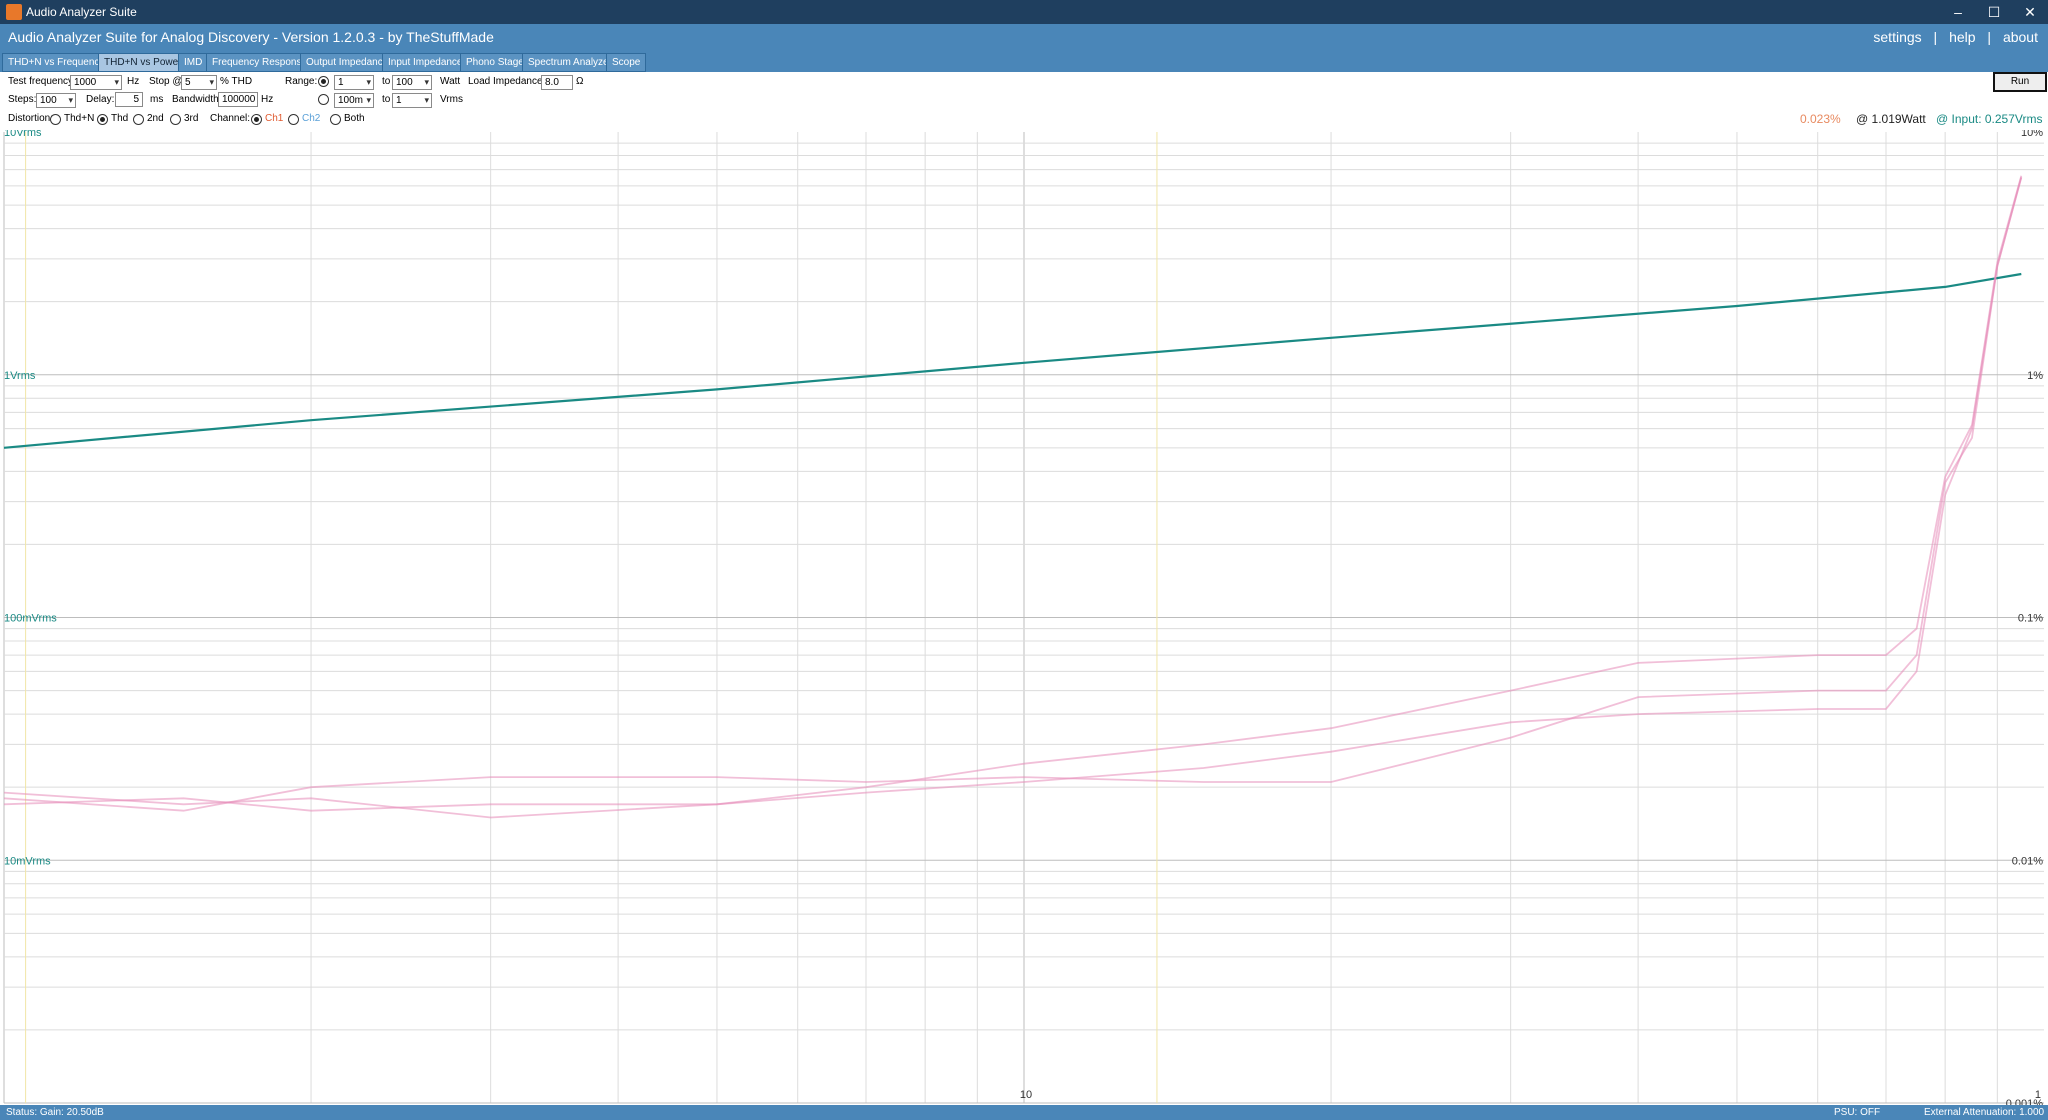  I want to click on stop-label: Stop @, so click(166, 81).